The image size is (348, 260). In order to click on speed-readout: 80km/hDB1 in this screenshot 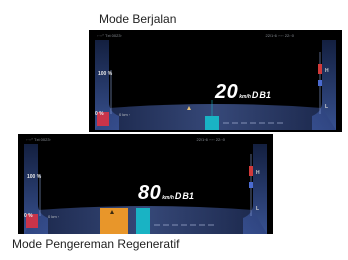, I will do `click(166, 193)`.